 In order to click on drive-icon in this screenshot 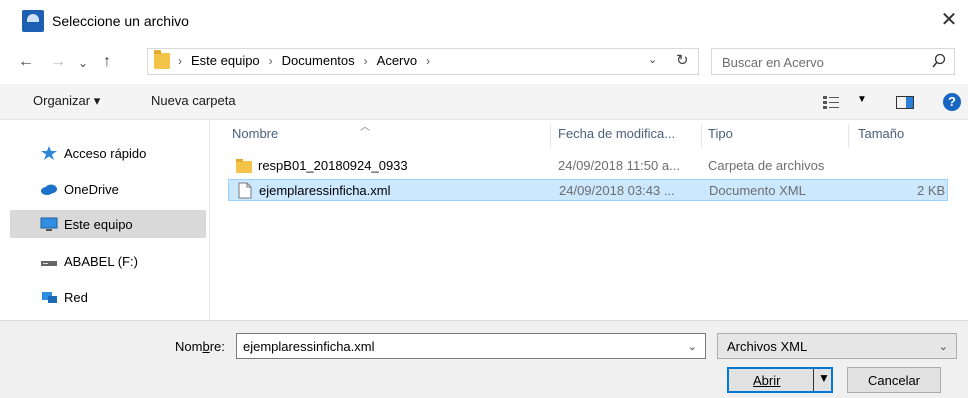, I will do `click(49, 263)`.